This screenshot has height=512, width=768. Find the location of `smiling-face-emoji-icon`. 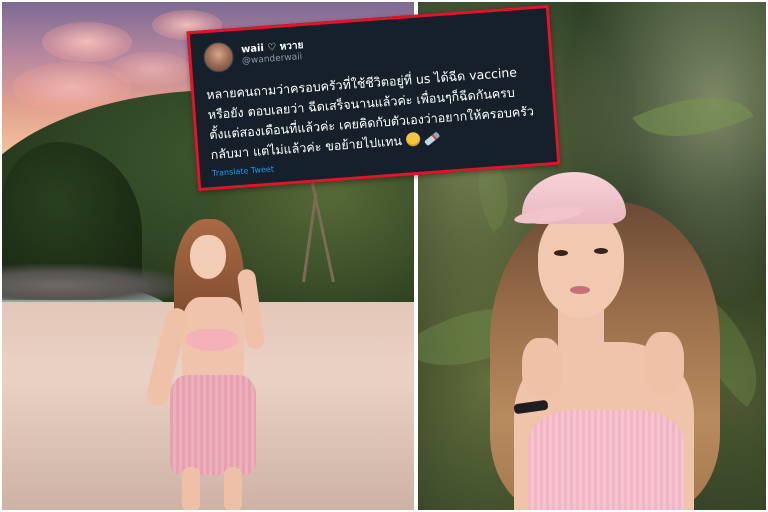

smiling-face-emoji-icon is located at coordinates (413, 139).